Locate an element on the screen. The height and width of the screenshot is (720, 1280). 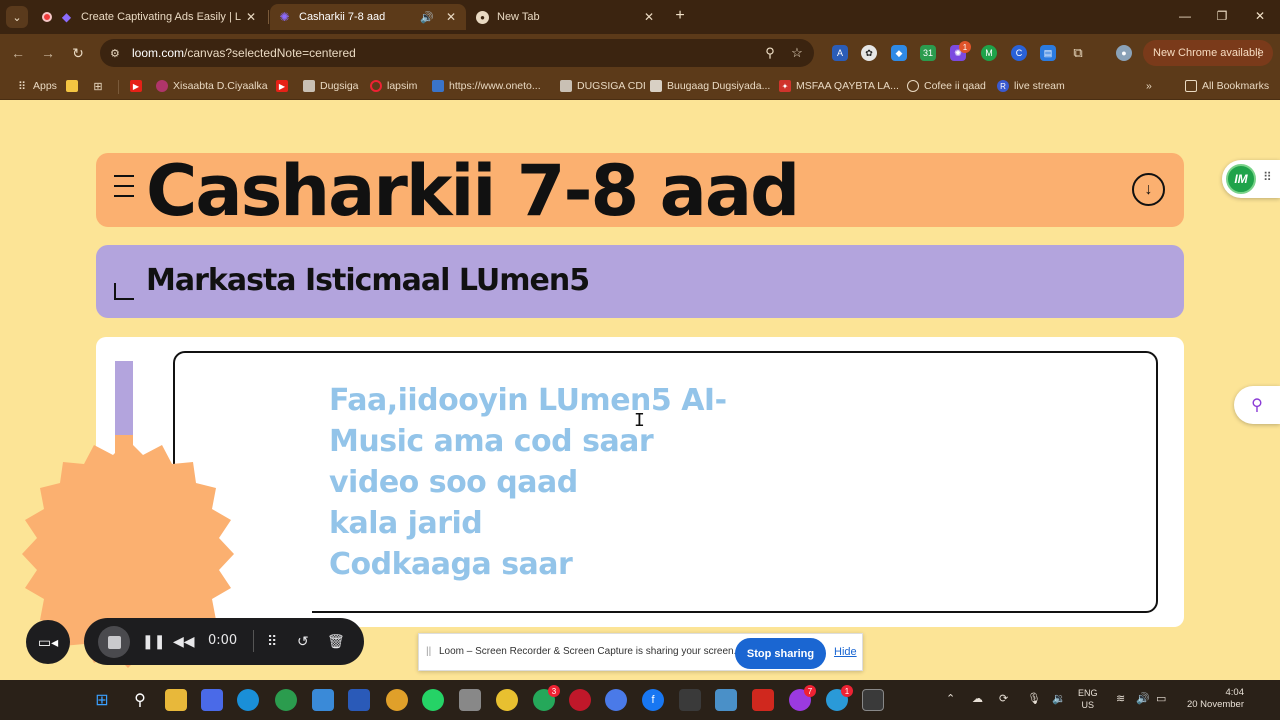
pause-icon: ❚❚ is located at coordinates (153, 641).